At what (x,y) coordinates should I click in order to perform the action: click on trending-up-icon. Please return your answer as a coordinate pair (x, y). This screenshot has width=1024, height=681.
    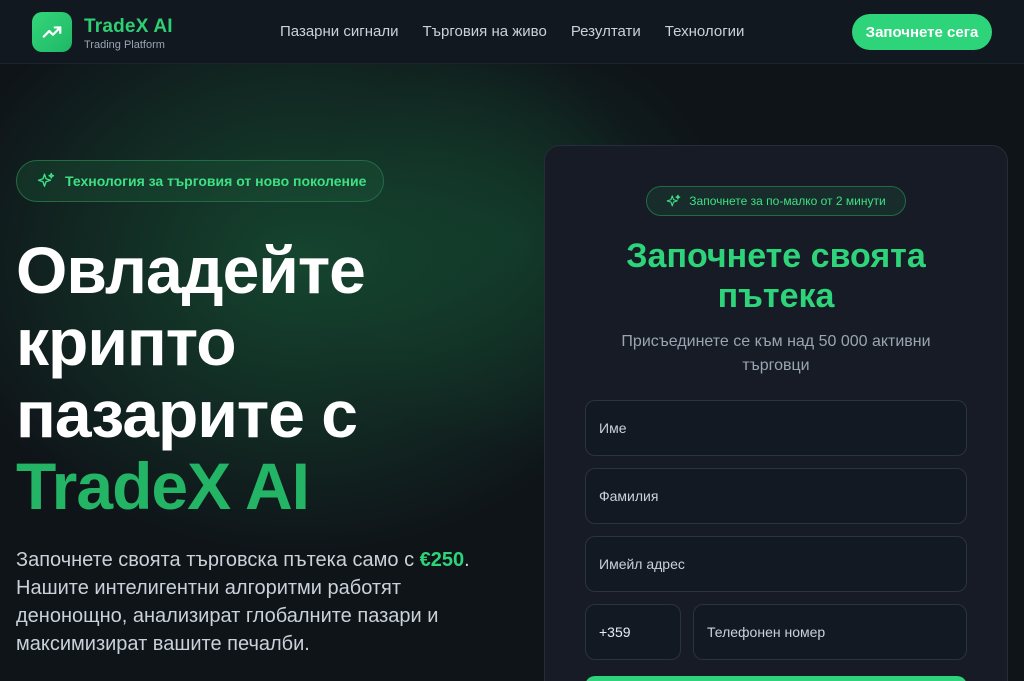
    Looking at the image, I should click on (52, 32).